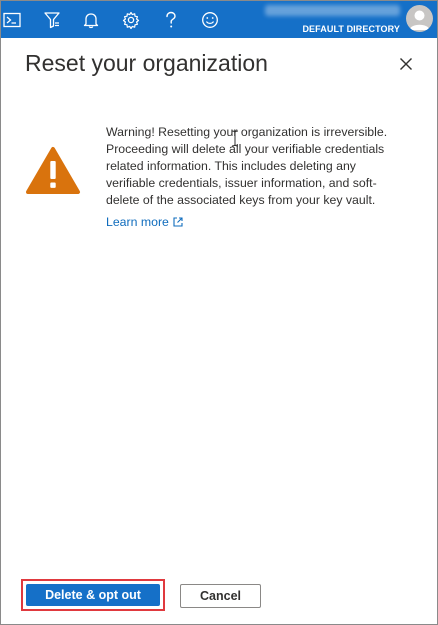 This screenshot has width=438, height=625. What do you see at coordinates (171, 20) in the screenshot?
I see `help-question-icon` at bounding box center [171, 20].